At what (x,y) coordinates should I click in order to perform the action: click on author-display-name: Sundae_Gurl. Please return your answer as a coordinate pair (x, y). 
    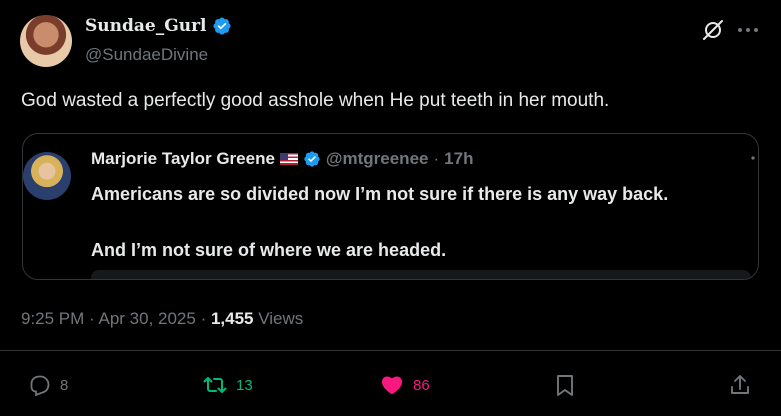
    Looking at the image, I should click on (146, 26).